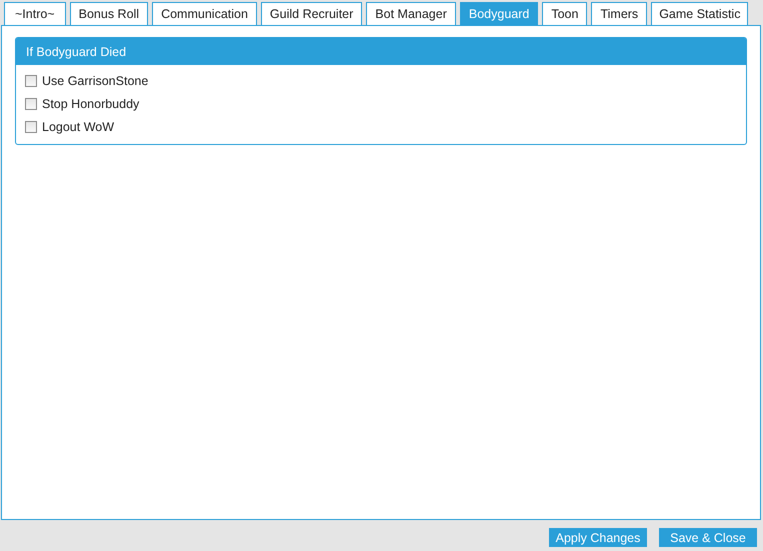 The image size is (763, 551). What do you see at coordinates (35, 13) in the screenshot?
I see `tab: ~Intro~` at bounding box center [35, 13].